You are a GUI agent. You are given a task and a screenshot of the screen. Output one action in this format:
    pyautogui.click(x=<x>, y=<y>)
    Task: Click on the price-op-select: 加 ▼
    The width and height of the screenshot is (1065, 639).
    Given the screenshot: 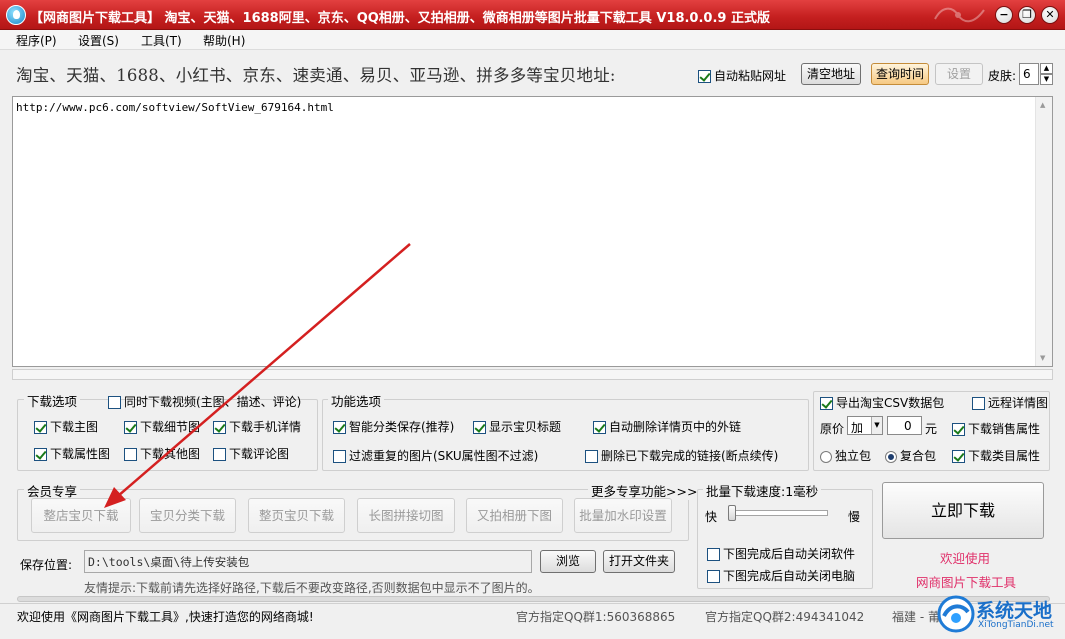 What is the action you would take?
    pyautogui.click(x=865, y=425)
    